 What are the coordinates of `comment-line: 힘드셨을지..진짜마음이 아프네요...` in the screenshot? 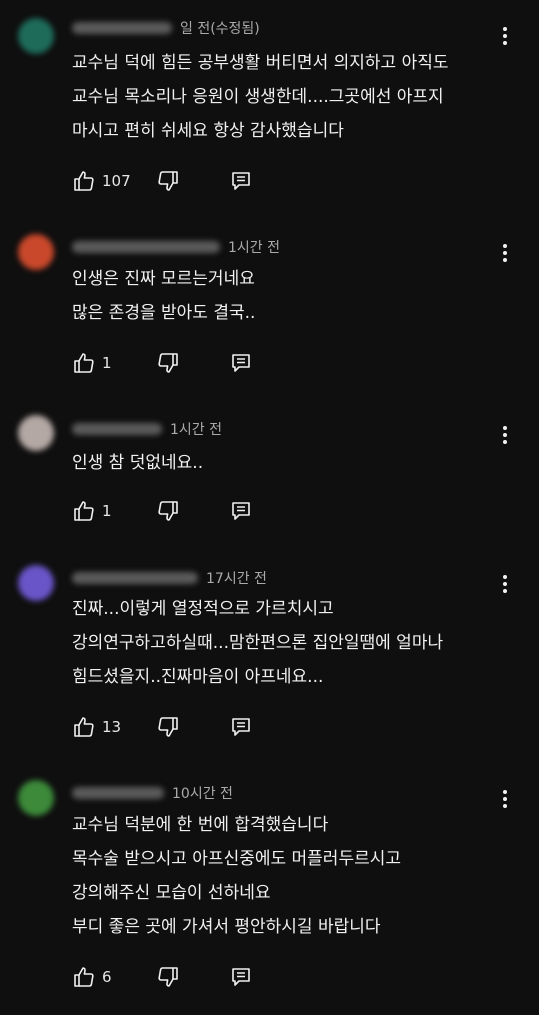 It's located at (198, 677).